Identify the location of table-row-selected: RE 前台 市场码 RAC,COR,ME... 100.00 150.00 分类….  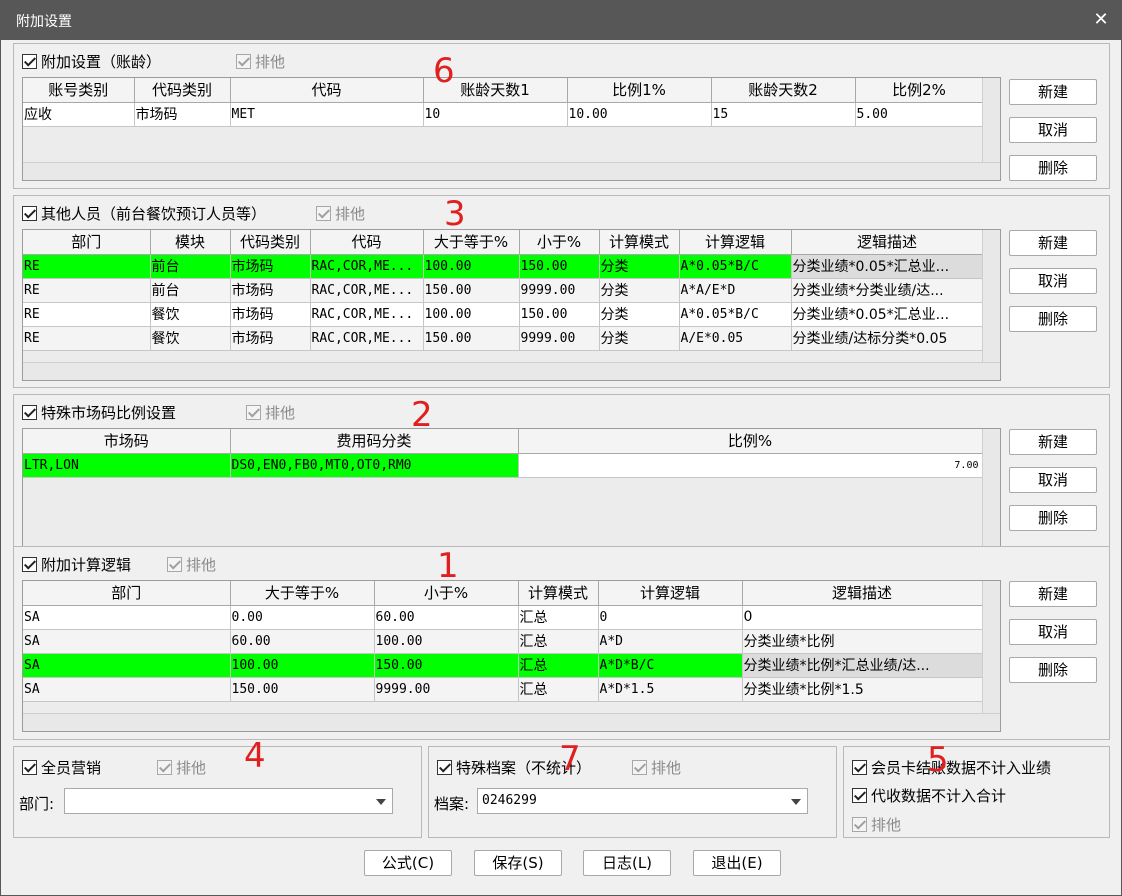
(503, 266).